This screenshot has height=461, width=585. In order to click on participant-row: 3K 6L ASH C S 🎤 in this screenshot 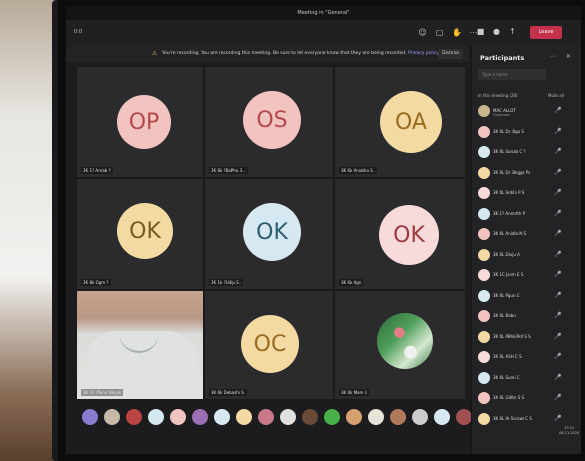, I will do `click(528, 358)`.